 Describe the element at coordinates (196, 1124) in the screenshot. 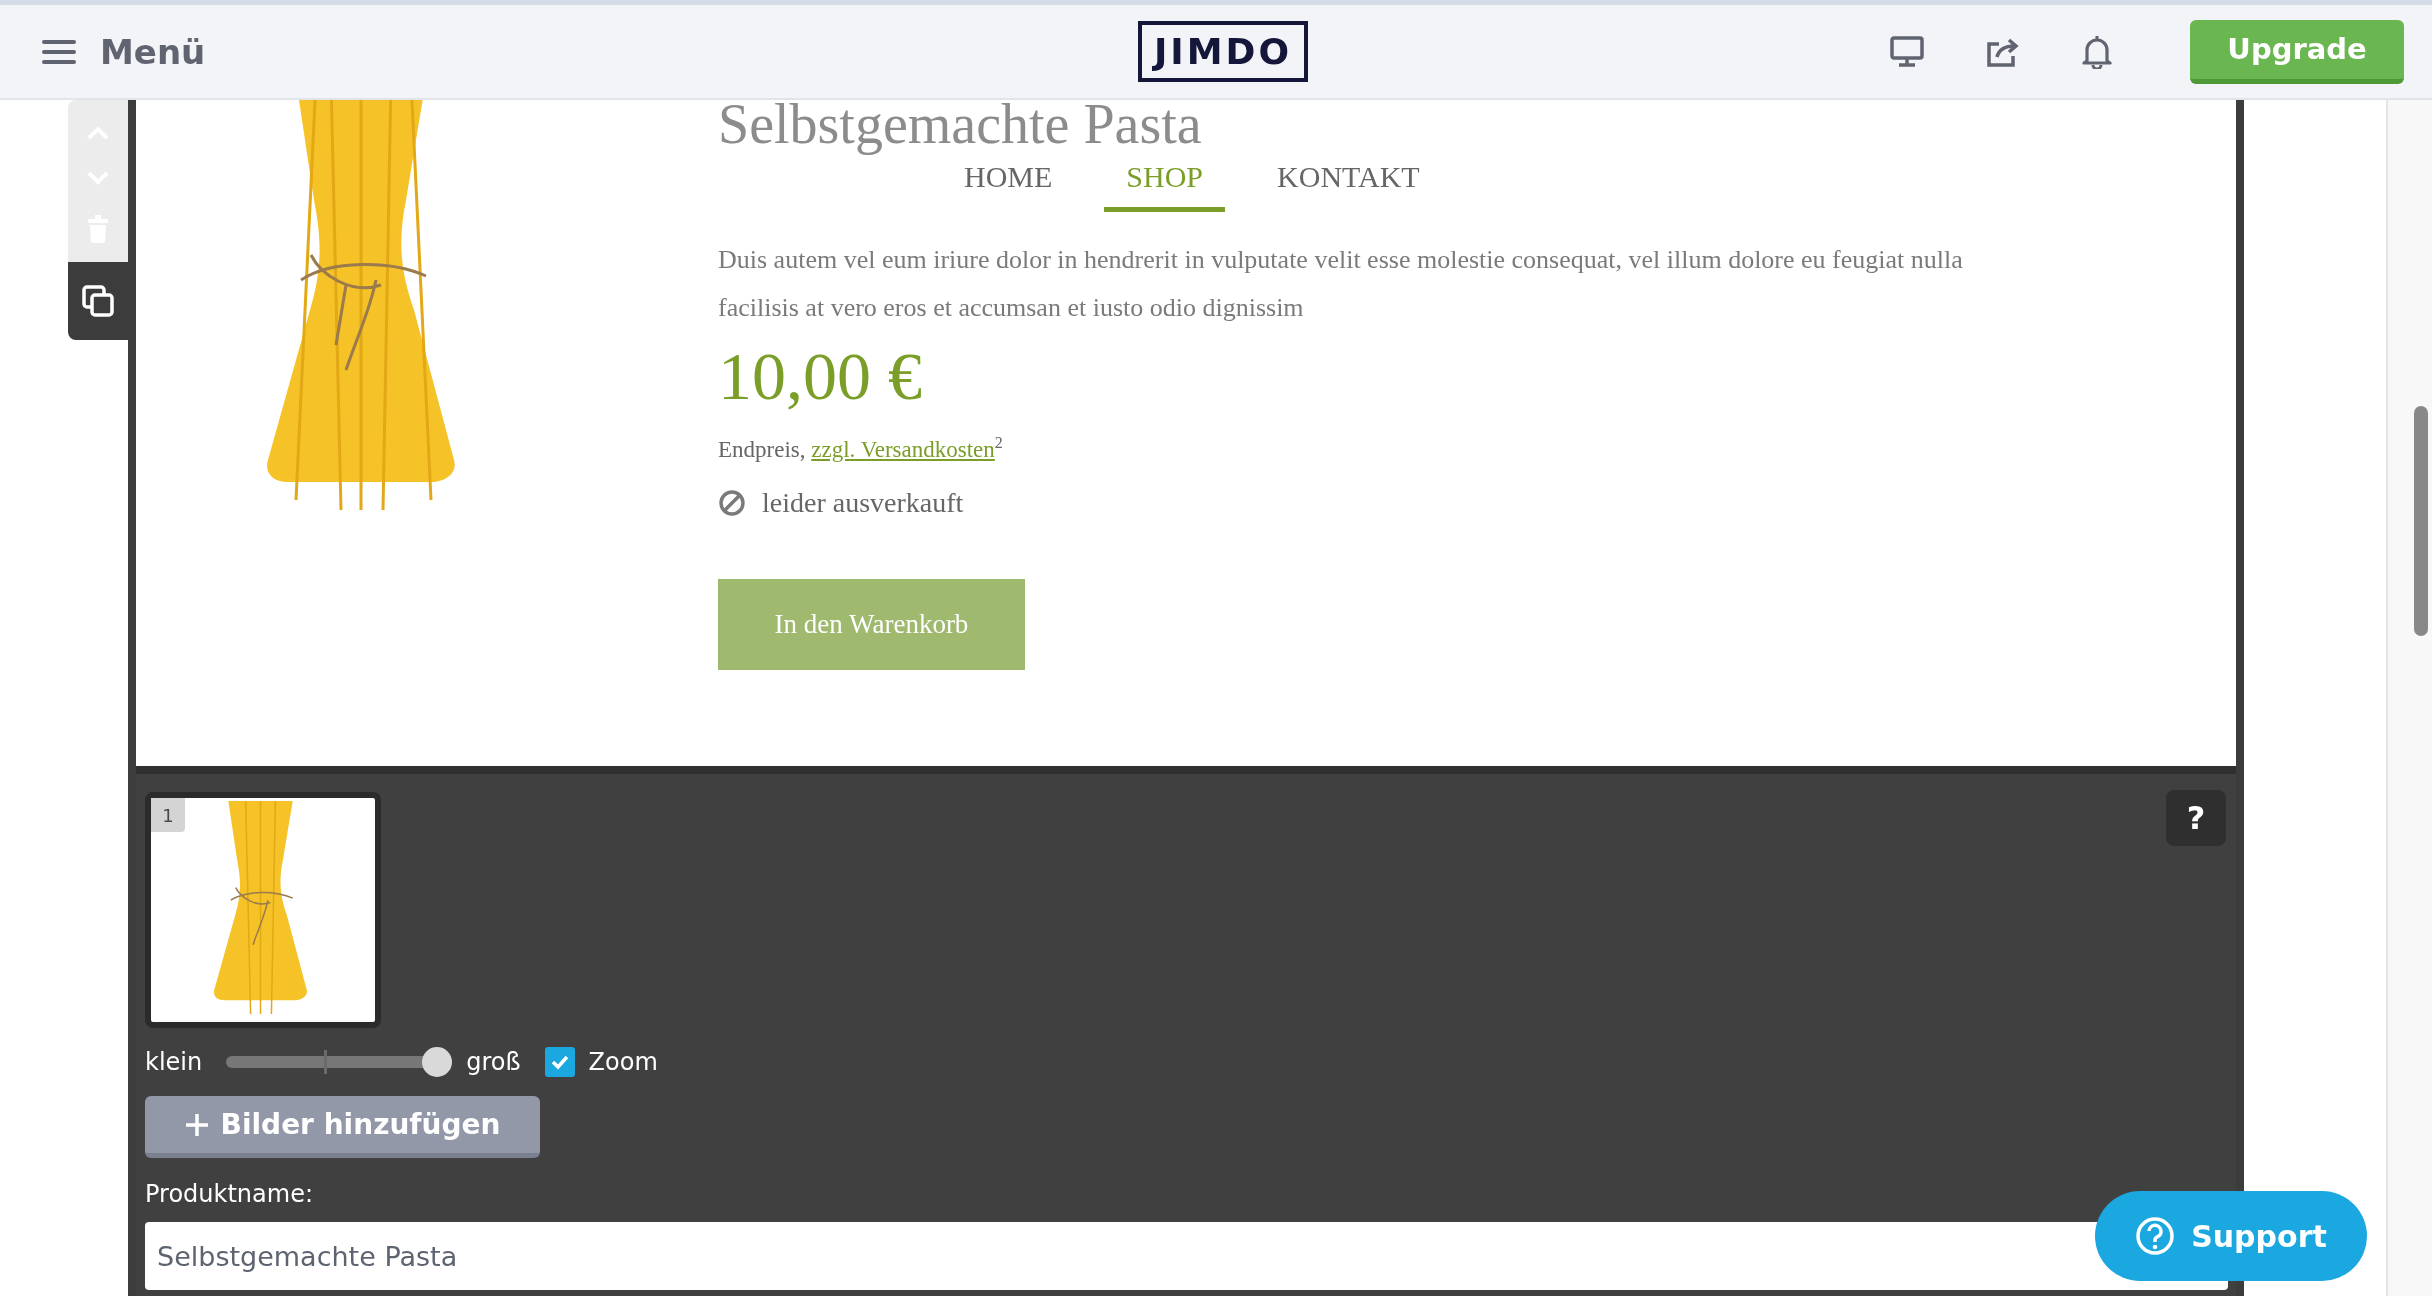

I see `plus-icon` at that location.